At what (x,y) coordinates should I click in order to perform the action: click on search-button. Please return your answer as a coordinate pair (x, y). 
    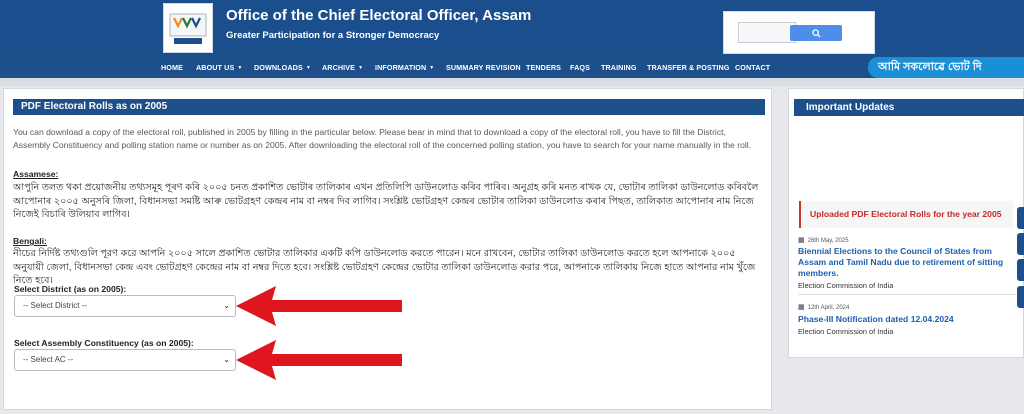
    Looking at the image, I should click on (816, 33).